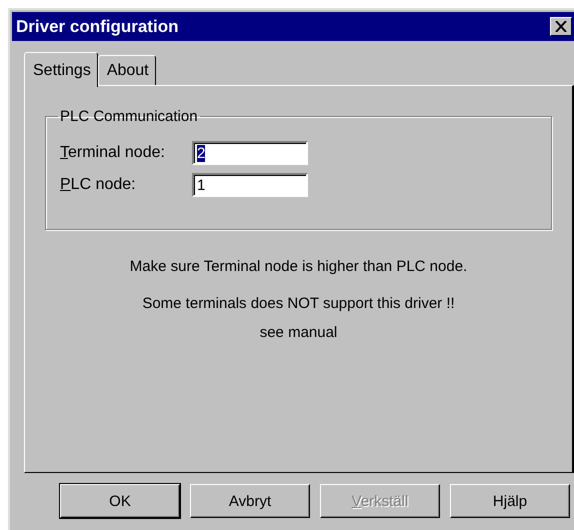  Describe the element at coordinates (250, 153) in the screenshot. I see `input-field: 2` at that location.